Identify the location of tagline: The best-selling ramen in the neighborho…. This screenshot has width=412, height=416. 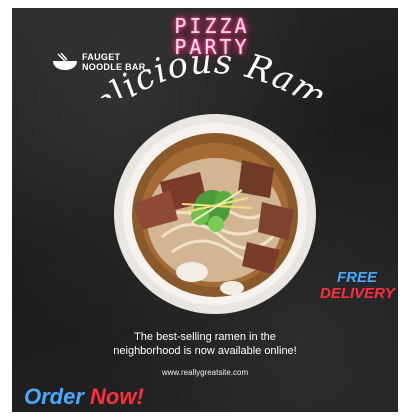
(205, 344).